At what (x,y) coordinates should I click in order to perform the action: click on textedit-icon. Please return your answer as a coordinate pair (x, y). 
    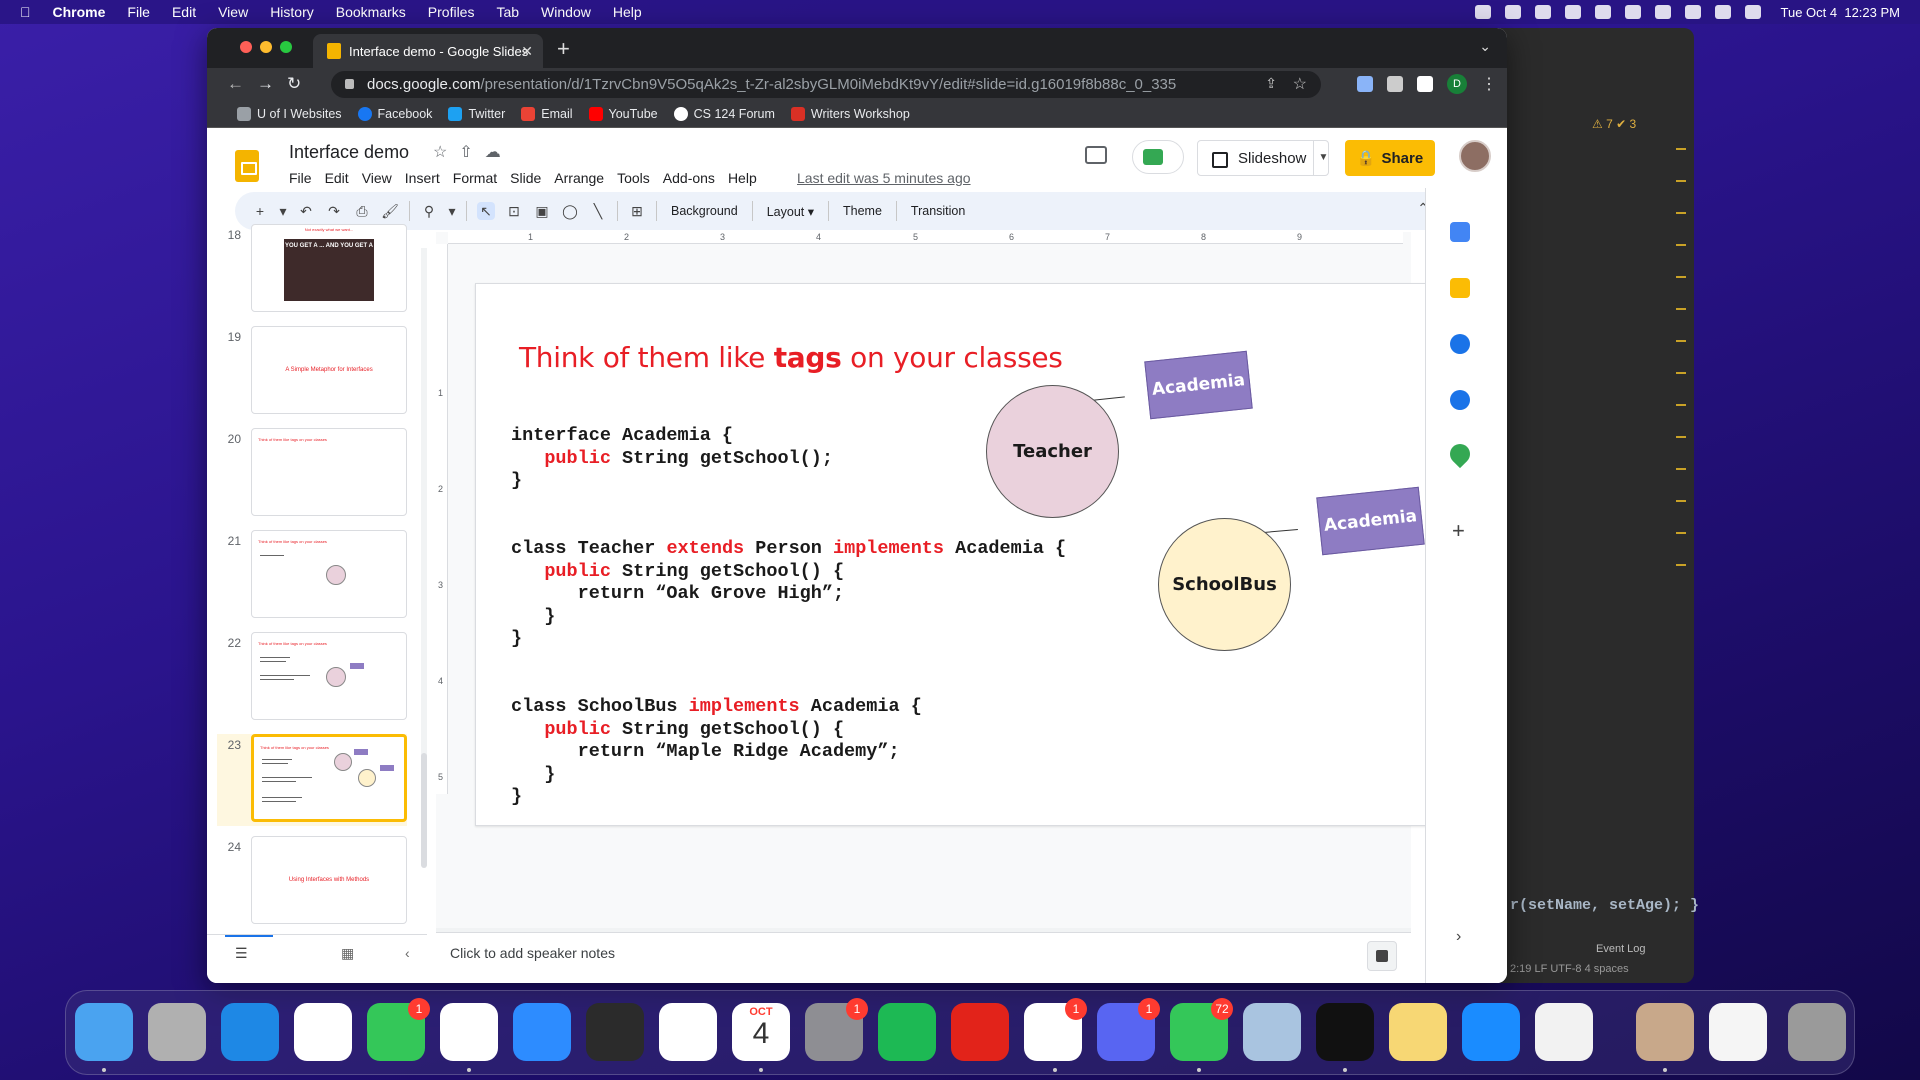
    Looking at the image, I should click on (1564, 1032).